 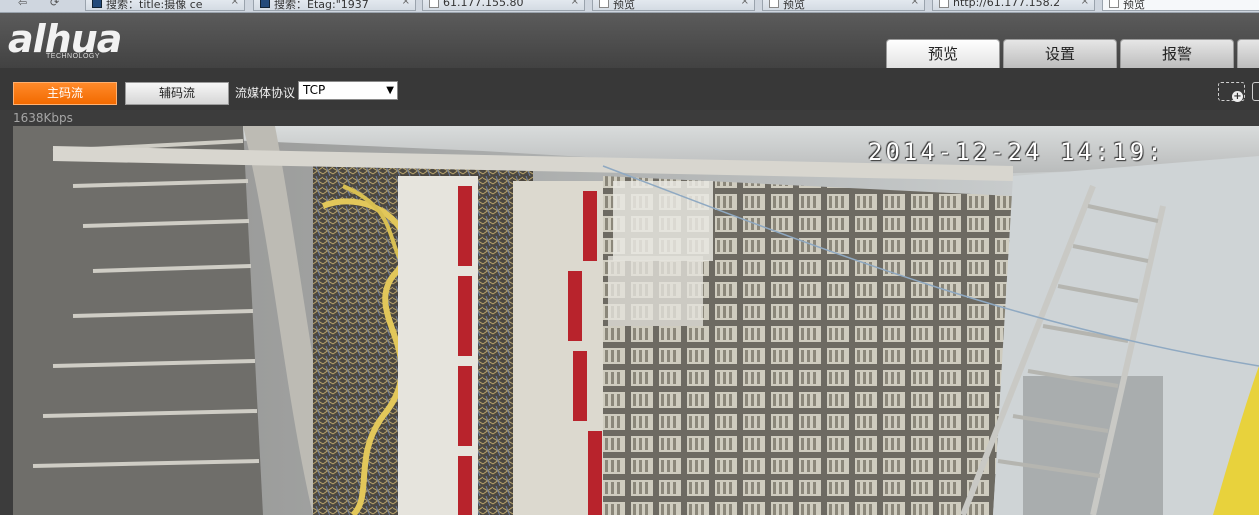 I want to click on preview-toolbar: 主码流 辅码流 流媒体协议 TCP ▼ +, so click(x=629, y=89).